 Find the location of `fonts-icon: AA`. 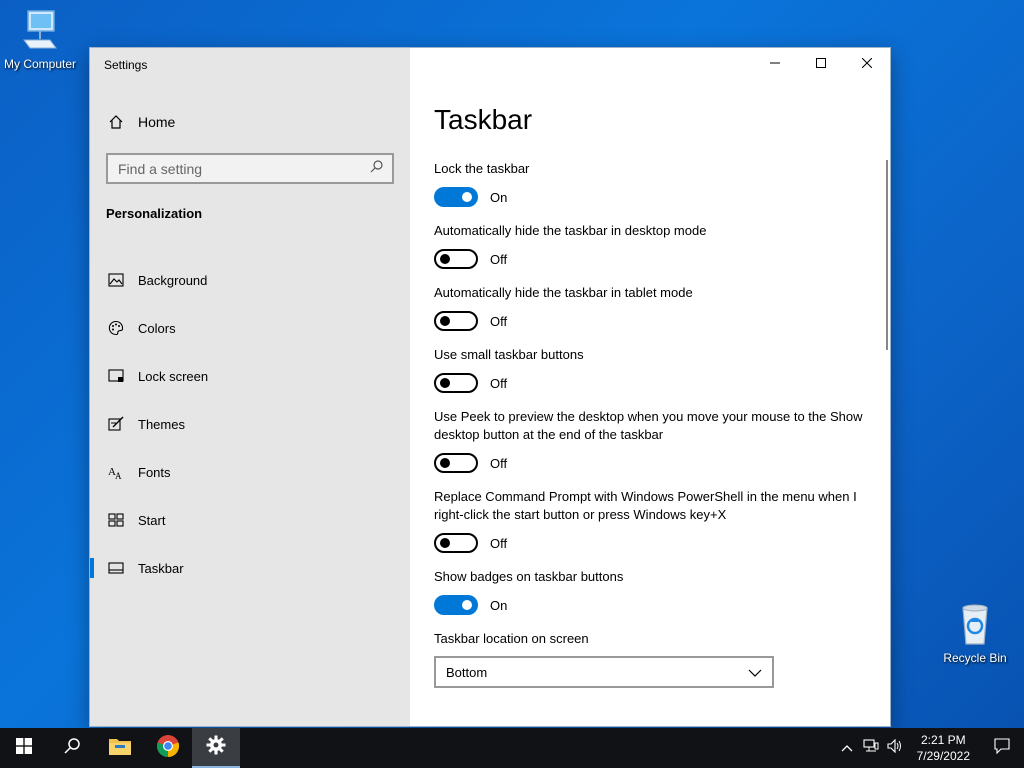

fonts-icon: AA is located at coordinates (116, 472).